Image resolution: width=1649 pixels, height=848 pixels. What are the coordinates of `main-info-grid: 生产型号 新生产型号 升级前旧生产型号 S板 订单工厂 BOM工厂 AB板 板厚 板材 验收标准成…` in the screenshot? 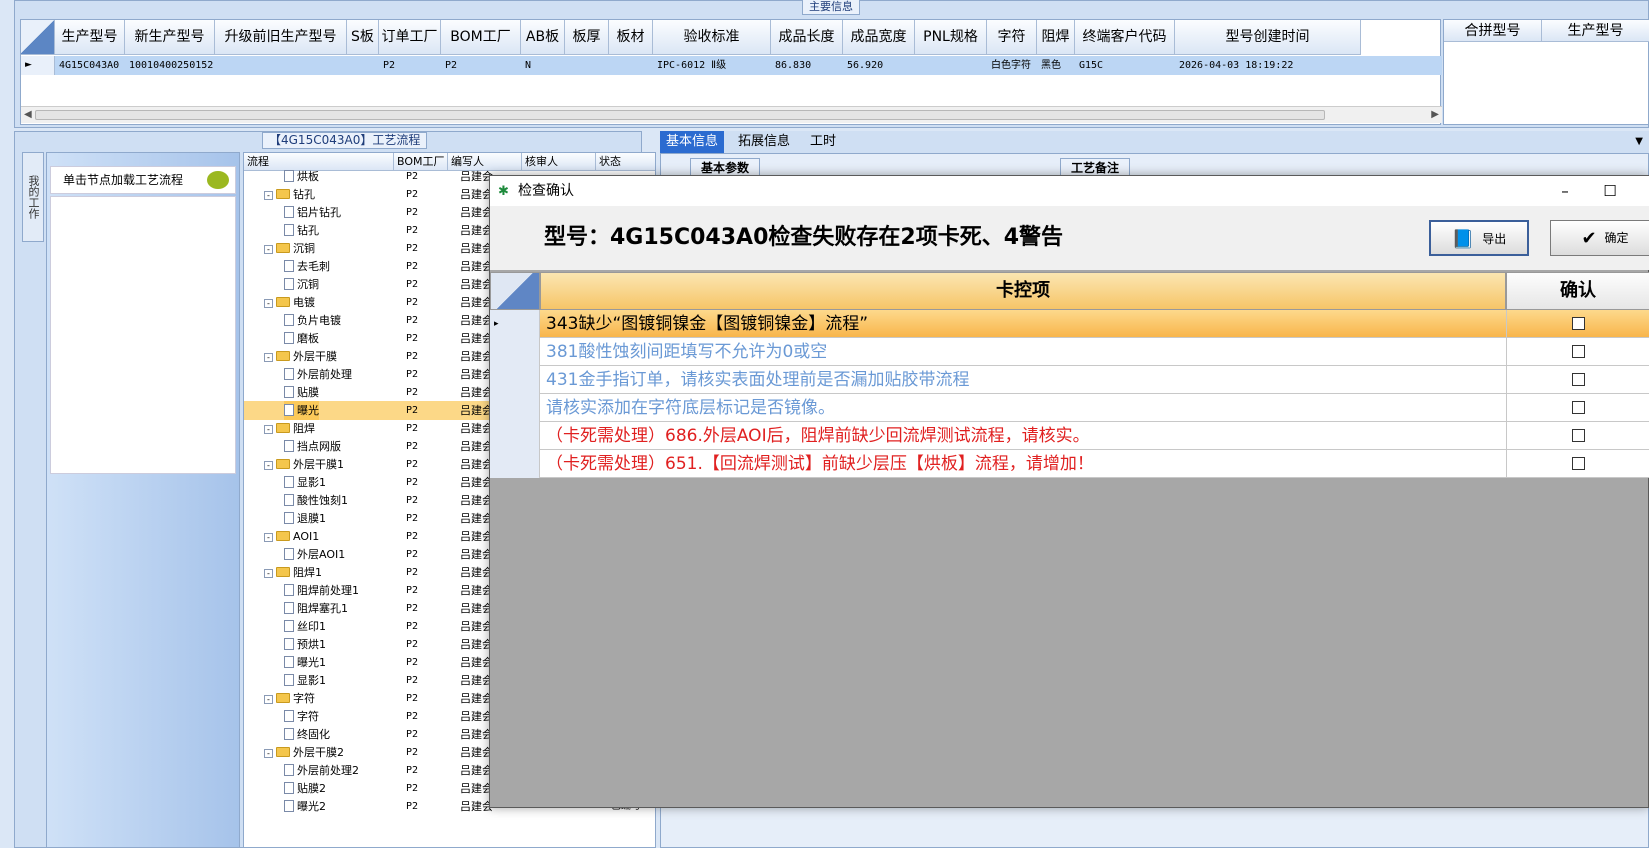 It's located at (731, 72).